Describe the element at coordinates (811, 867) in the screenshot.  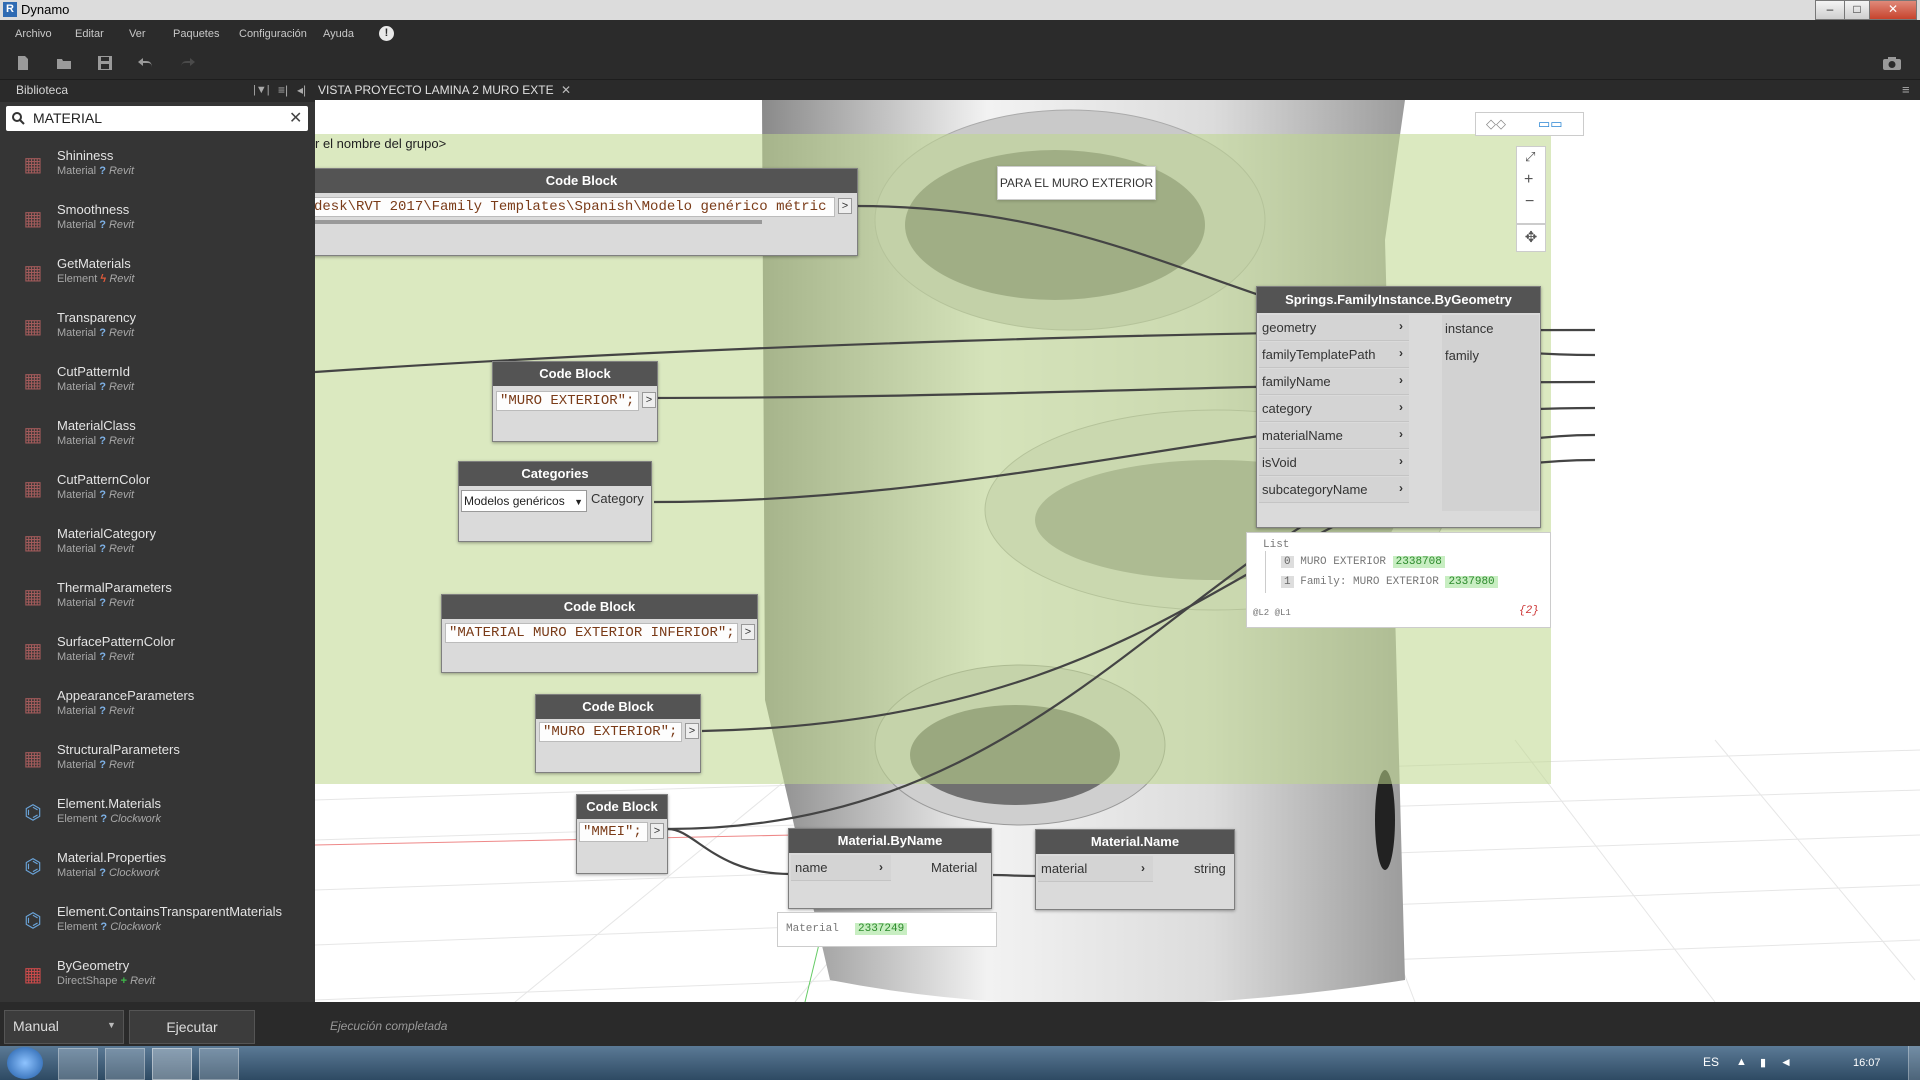
I see `input-name: name` at that location.